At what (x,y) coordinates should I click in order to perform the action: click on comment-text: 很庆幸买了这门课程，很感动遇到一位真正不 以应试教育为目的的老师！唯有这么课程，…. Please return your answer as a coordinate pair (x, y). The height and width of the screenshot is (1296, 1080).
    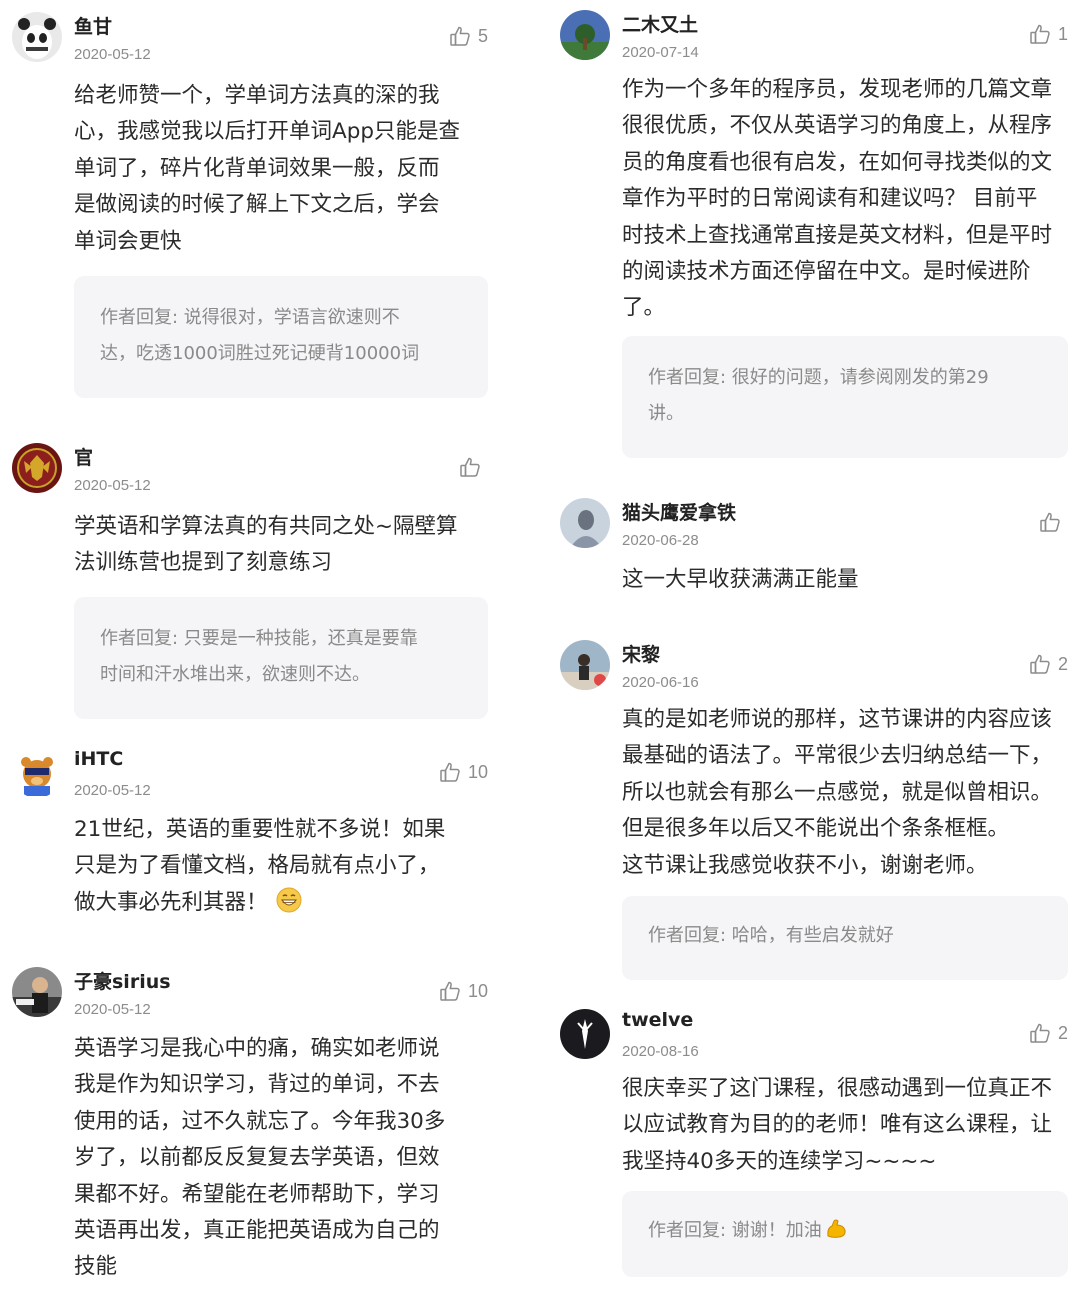
    Looking at the image, I should click on (837, 1125).